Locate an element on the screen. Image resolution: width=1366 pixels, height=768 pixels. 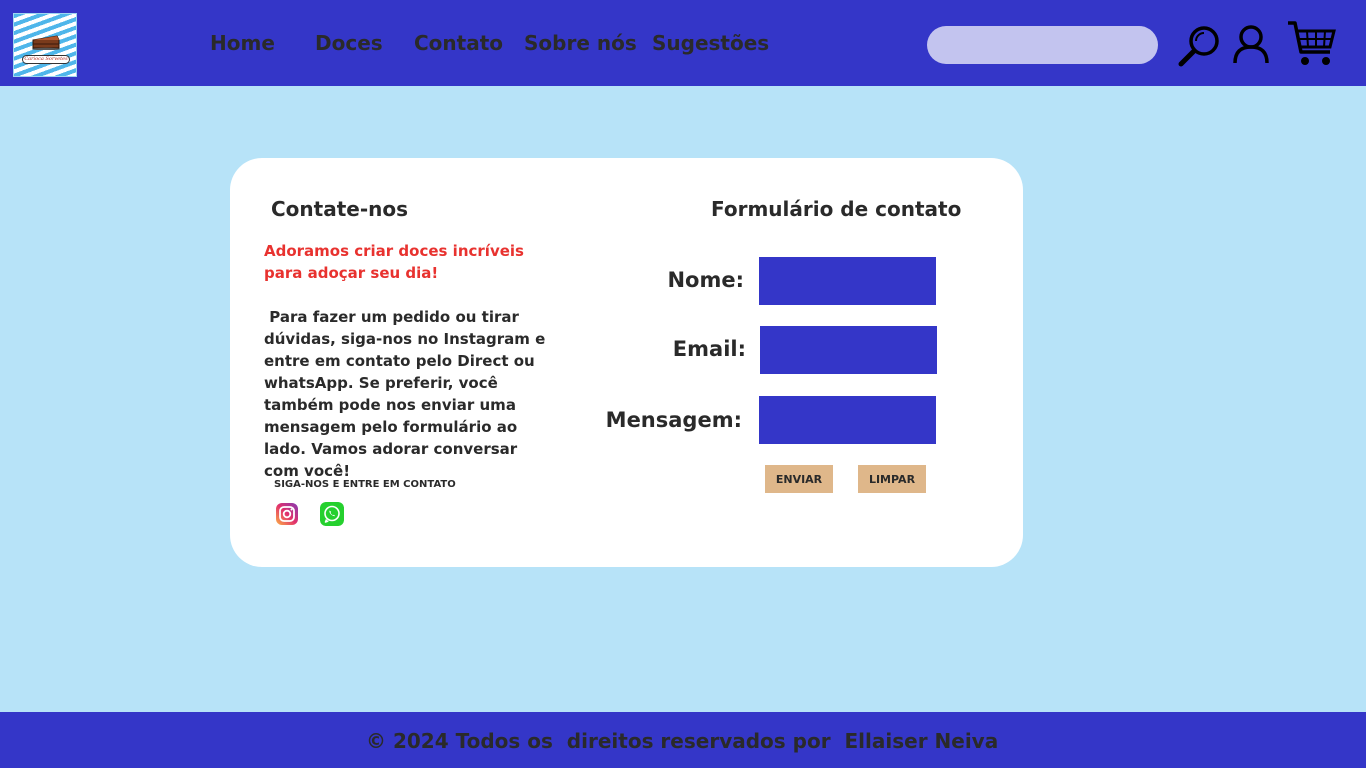
message-label: Mensagem: is located at coordinates (673, 420).